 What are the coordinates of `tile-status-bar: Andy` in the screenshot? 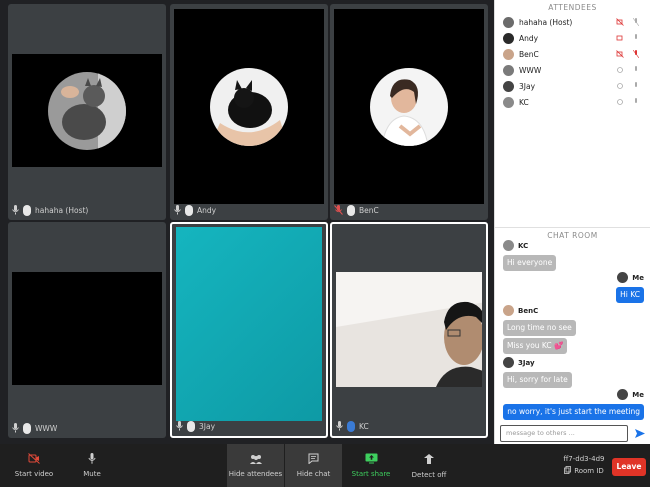 It's located at (195, 210).